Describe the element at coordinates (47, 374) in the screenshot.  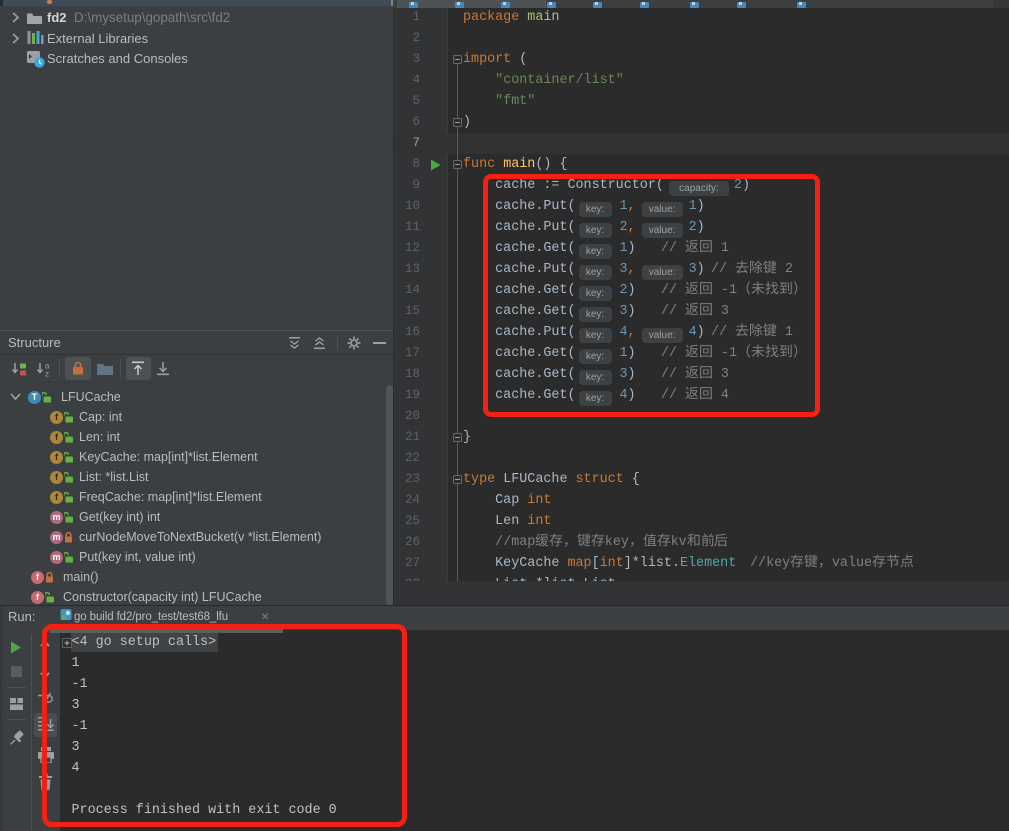
I see `svg-text: z` at that location.